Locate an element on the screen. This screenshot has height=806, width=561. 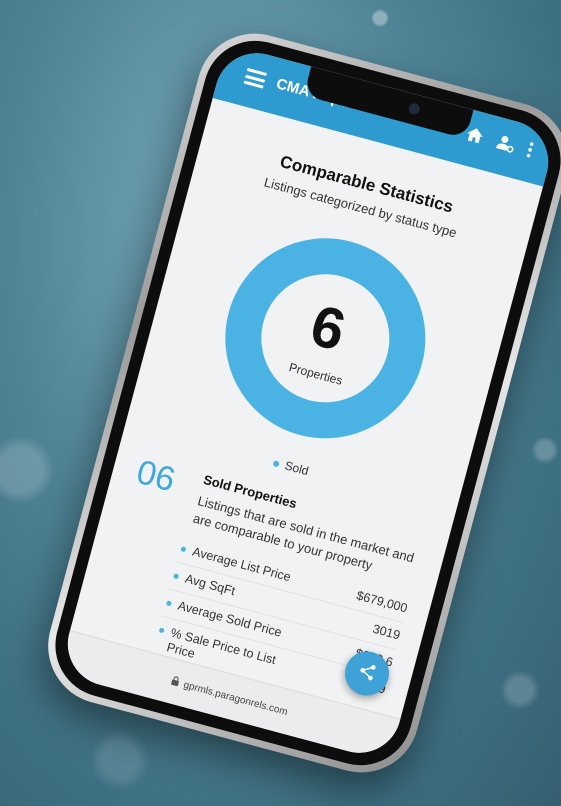
metric-value: 3019 is located at coordinates (386, 632).